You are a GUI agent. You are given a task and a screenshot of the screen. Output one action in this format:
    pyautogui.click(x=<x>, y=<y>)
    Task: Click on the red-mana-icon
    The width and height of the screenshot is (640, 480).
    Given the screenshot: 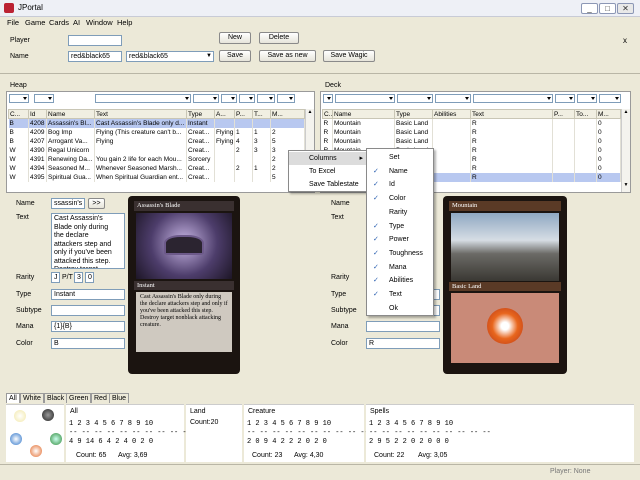 What is the action you would take?
    pyautogui.click(x=36, y=451)
    